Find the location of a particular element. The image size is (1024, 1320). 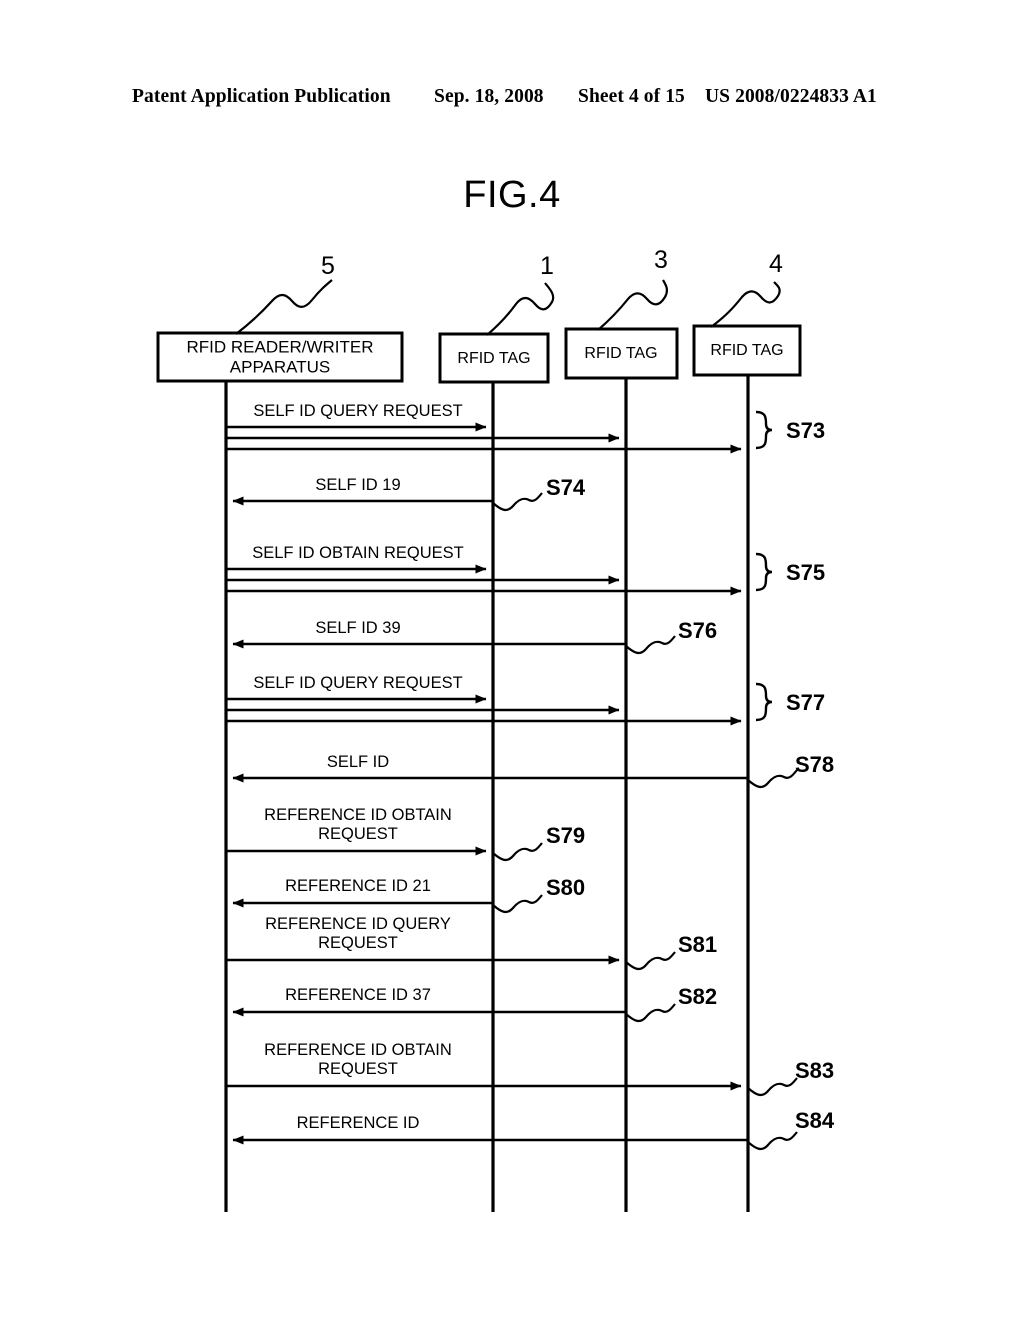

participant-box-tag4: RFID TAG is located at coordinates (747, 350).